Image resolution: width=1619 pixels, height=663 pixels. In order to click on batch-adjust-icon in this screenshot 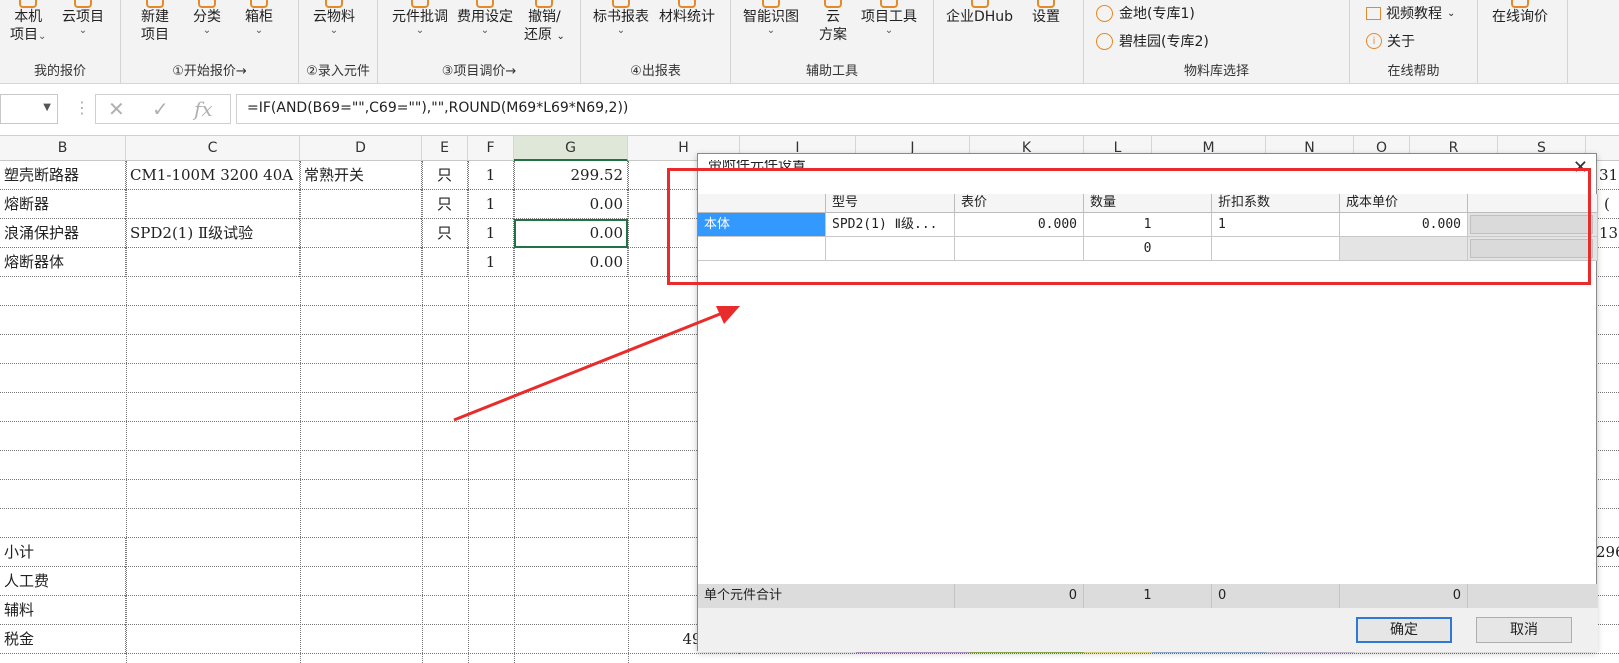, I will do `click(420, 4)`.